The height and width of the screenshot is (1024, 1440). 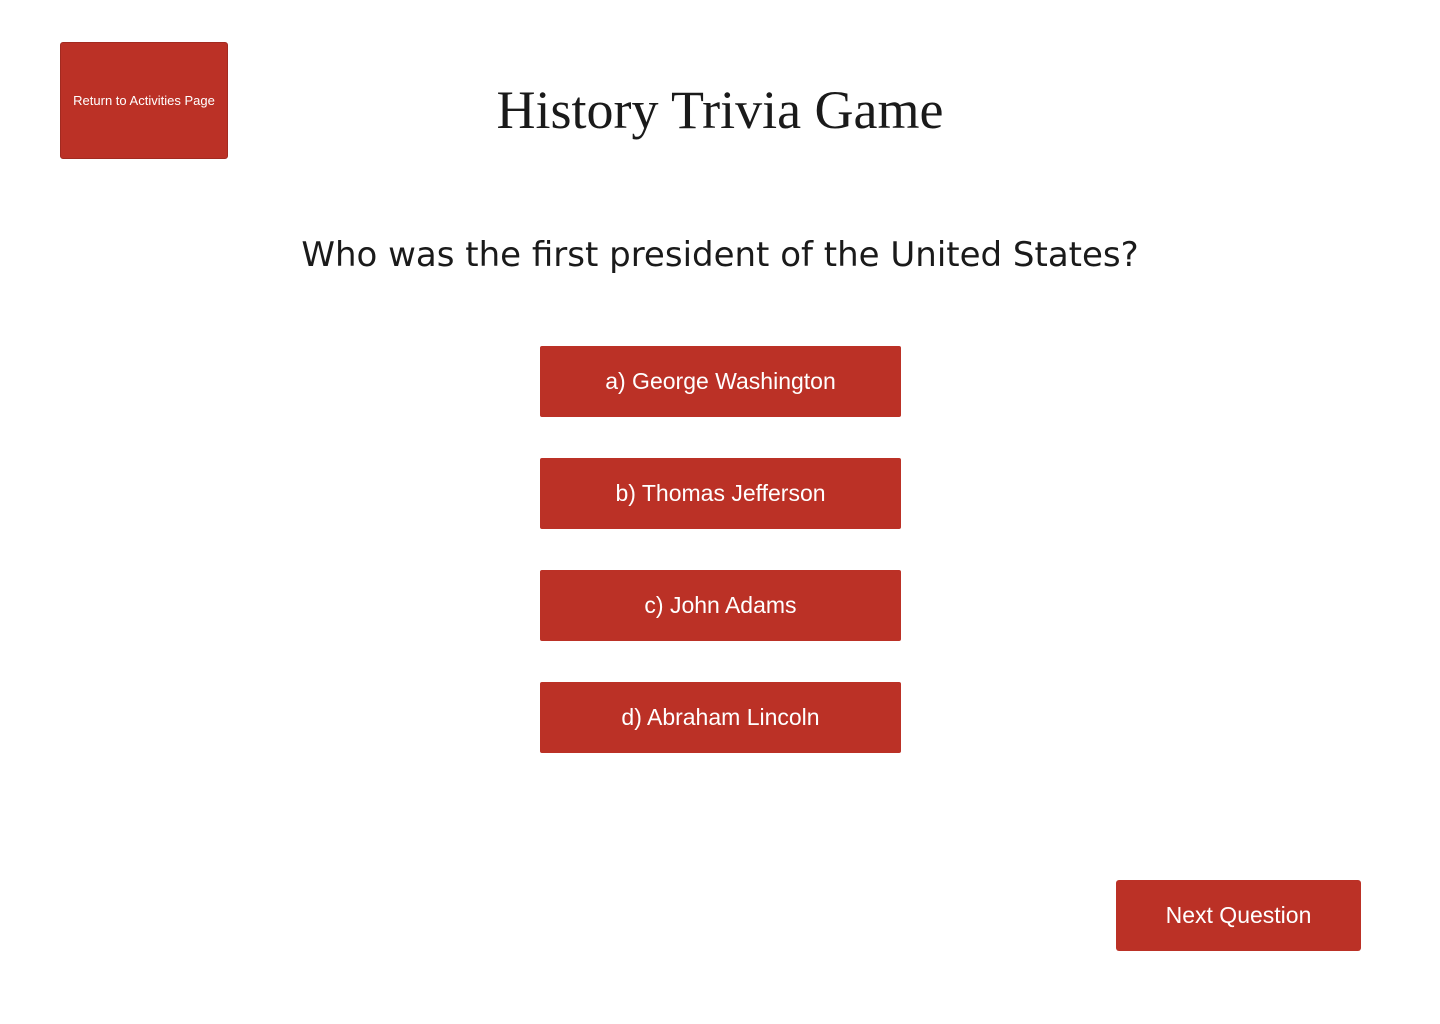 I want to click on next-question-button: Next Question, so click(x=1238, y=915).